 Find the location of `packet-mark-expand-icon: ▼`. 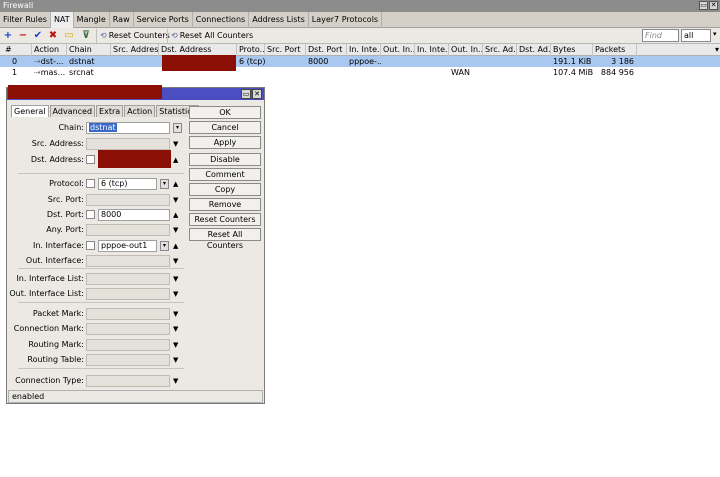

packet-mark-expand-icon: ▼ is located at coordinates (175, 314).